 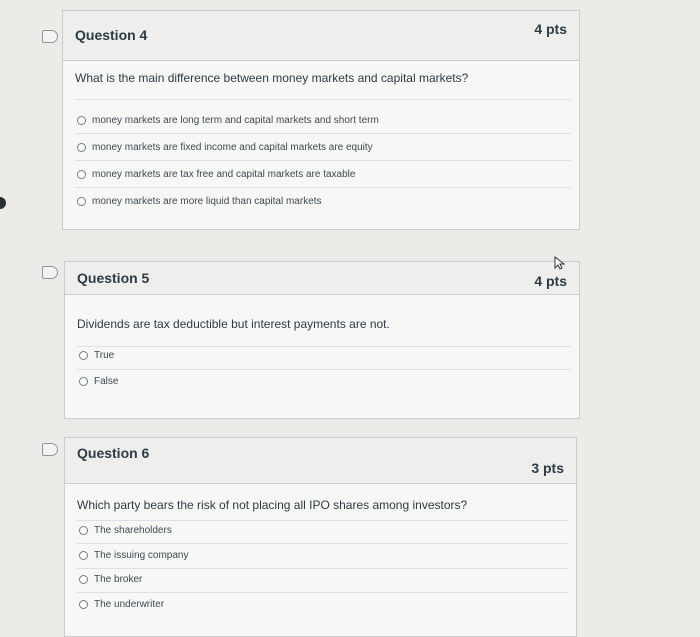 I want to click on answer-option: The underwriter, so click(x=121, y=604).